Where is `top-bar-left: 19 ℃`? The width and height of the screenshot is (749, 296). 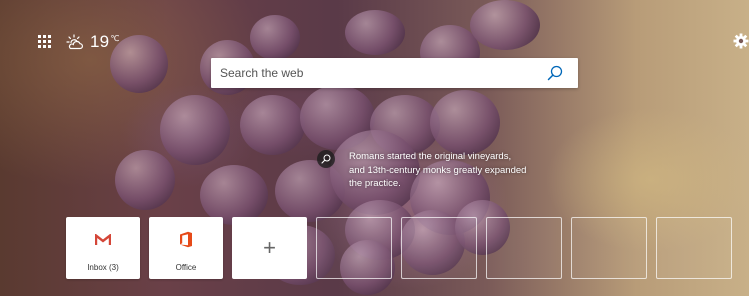 top-bar-left: 19 ℃ is located at coordinates (78, 42).